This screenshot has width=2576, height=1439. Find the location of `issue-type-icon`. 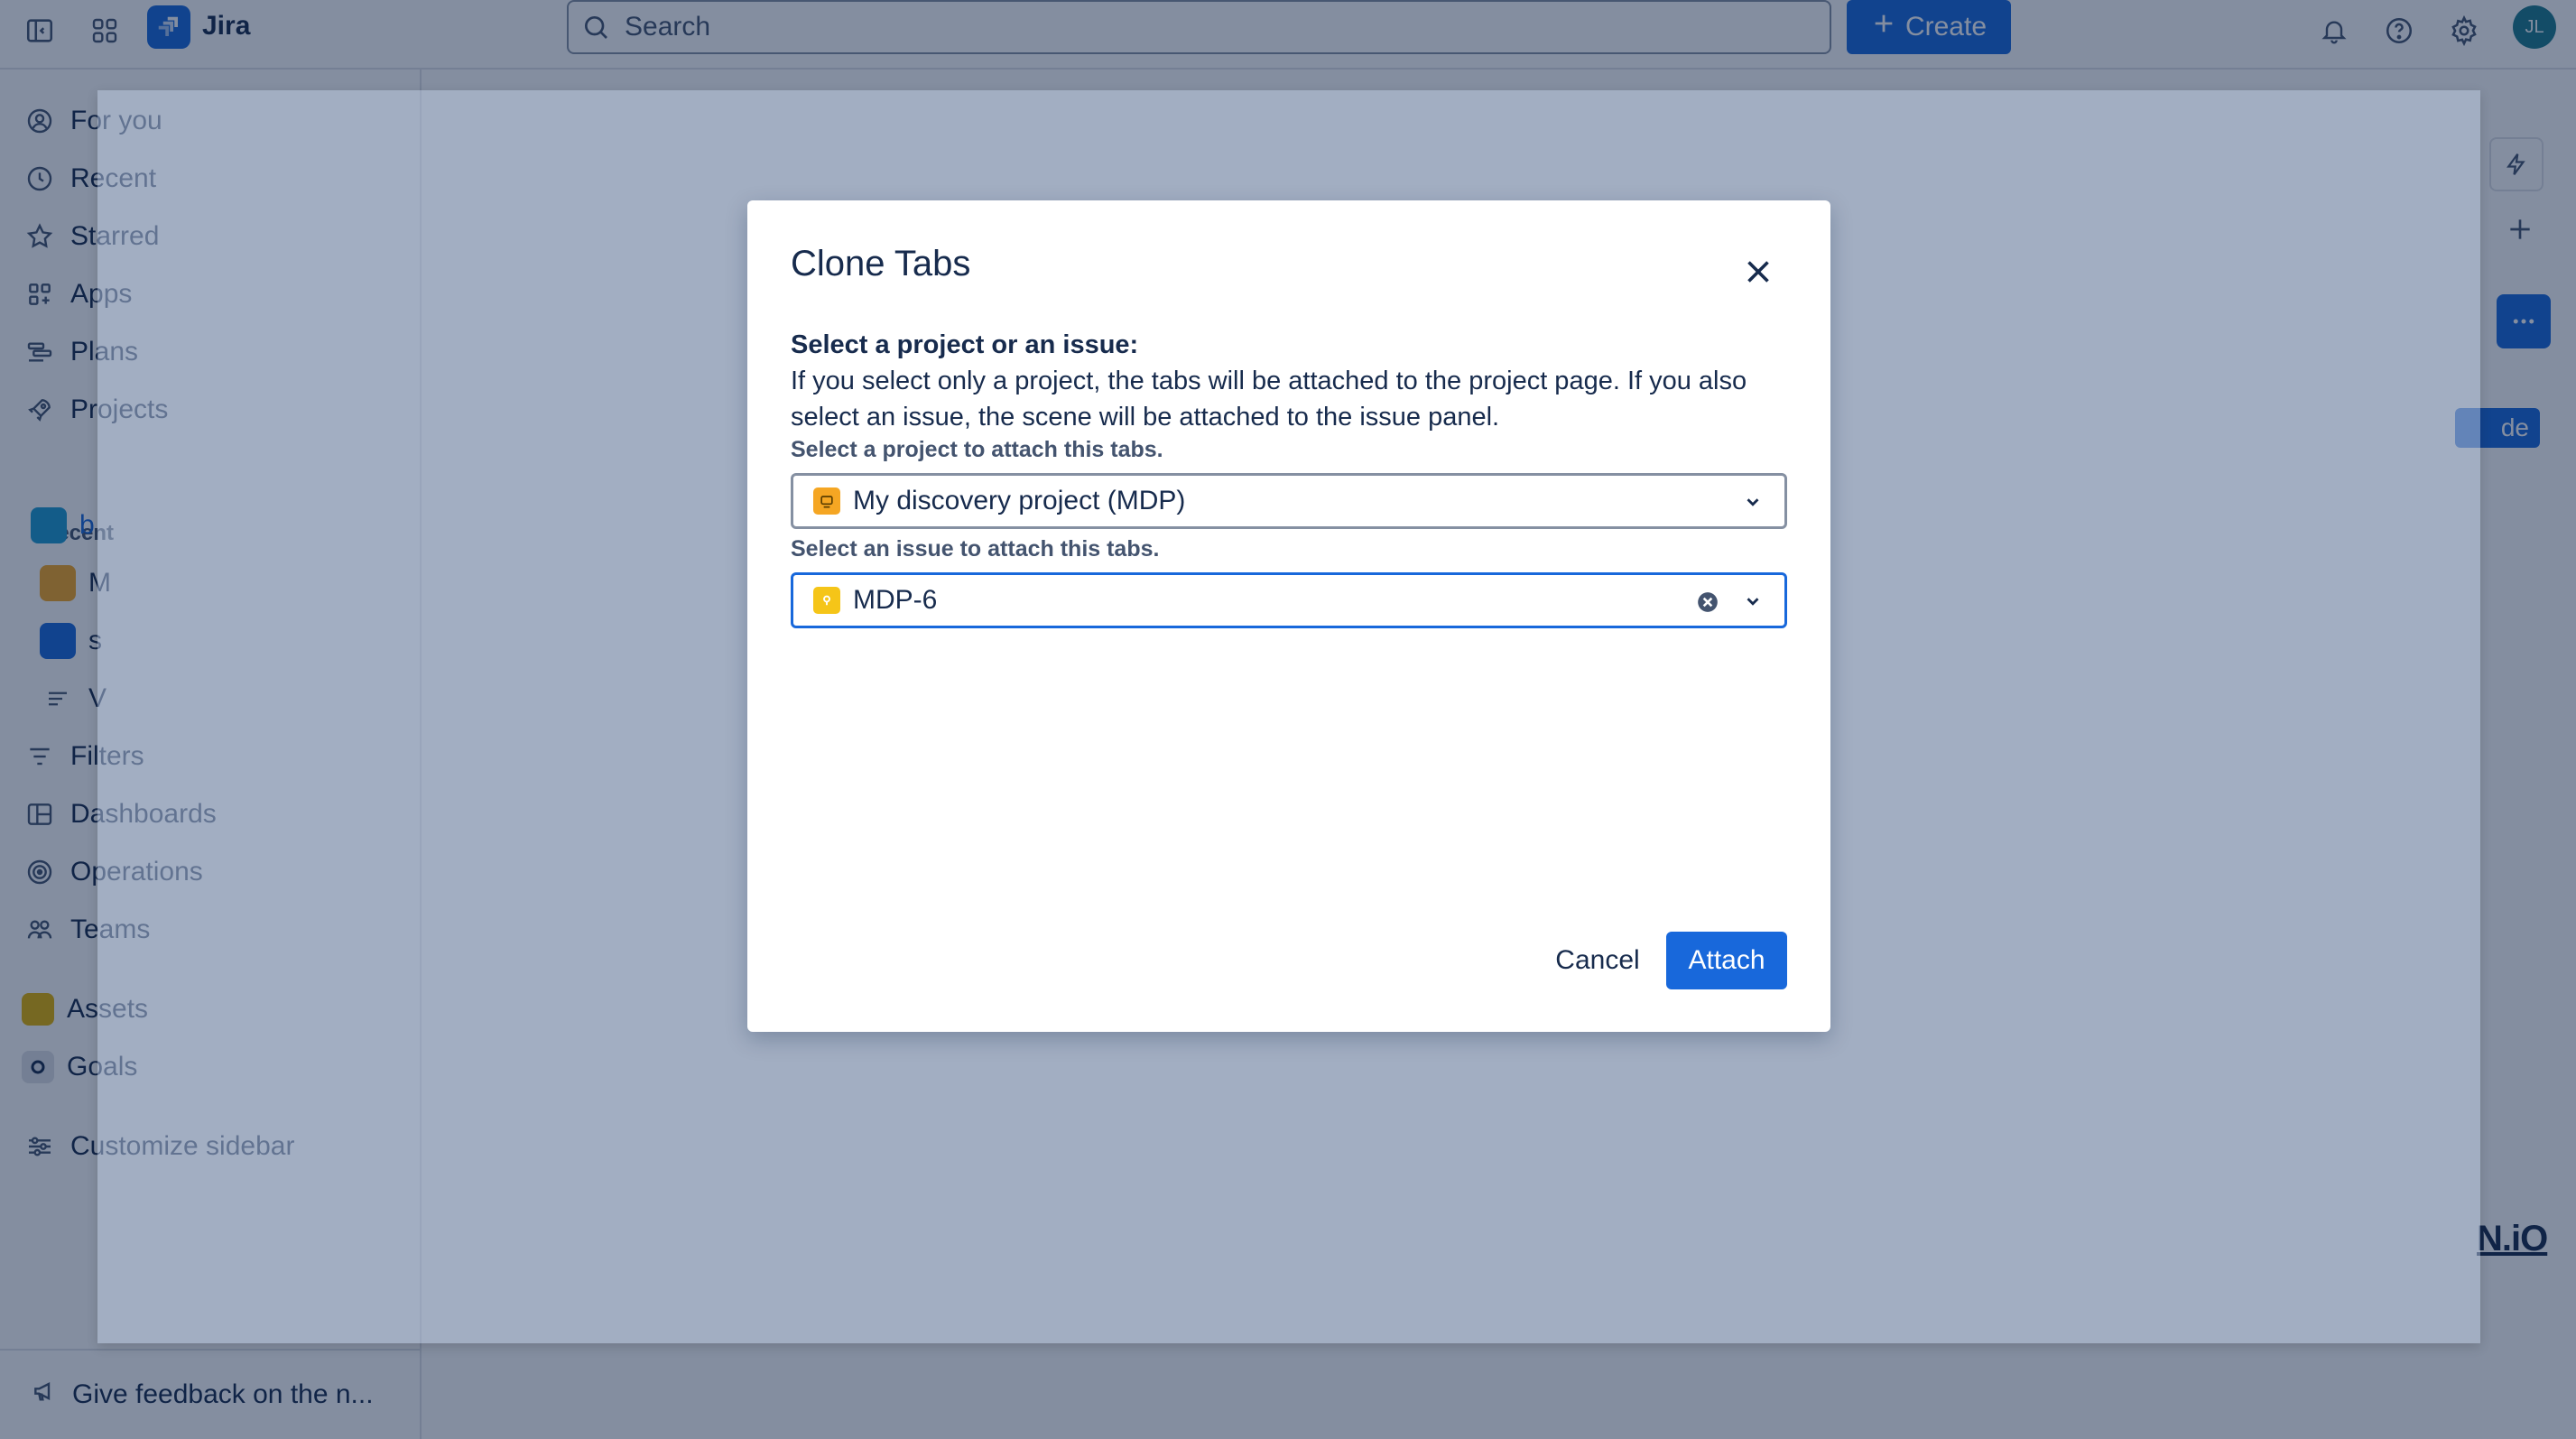

issue-type-icon is located at coordinates (826, 600).